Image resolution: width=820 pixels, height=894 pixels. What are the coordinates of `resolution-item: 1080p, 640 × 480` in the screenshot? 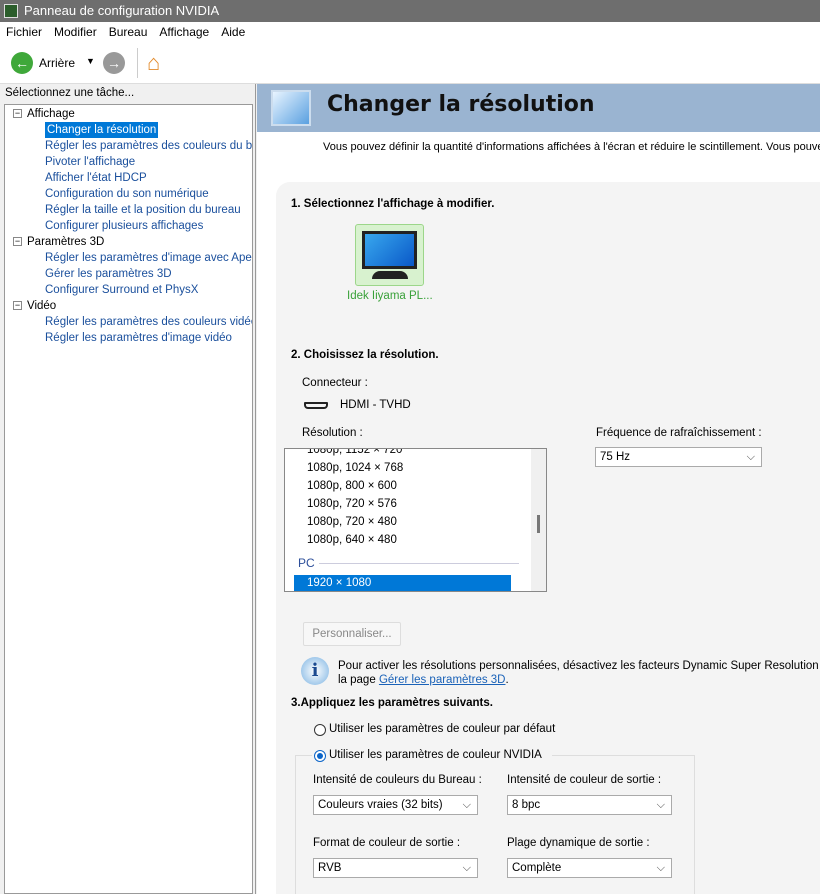 It's located at (352, 540).